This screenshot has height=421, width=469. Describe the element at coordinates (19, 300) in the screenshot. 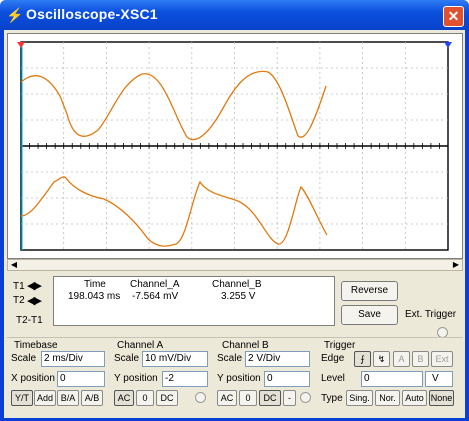

I see `t2-label: T2` at that location.